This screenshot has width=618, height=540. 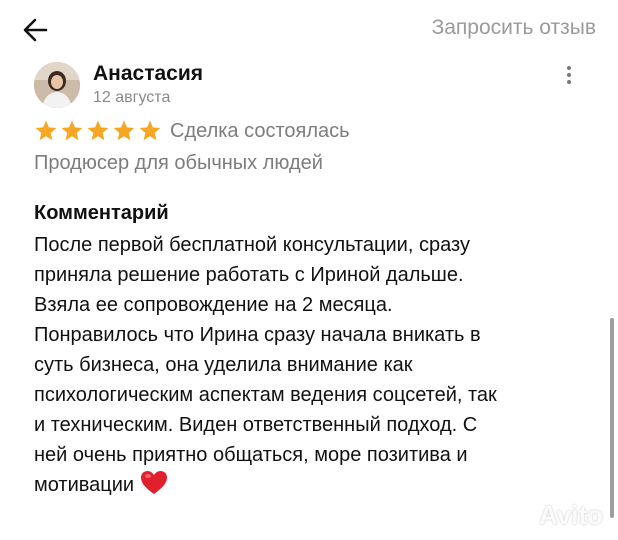 I want to click on avito-logo-icon, so click(x=522, y=515).